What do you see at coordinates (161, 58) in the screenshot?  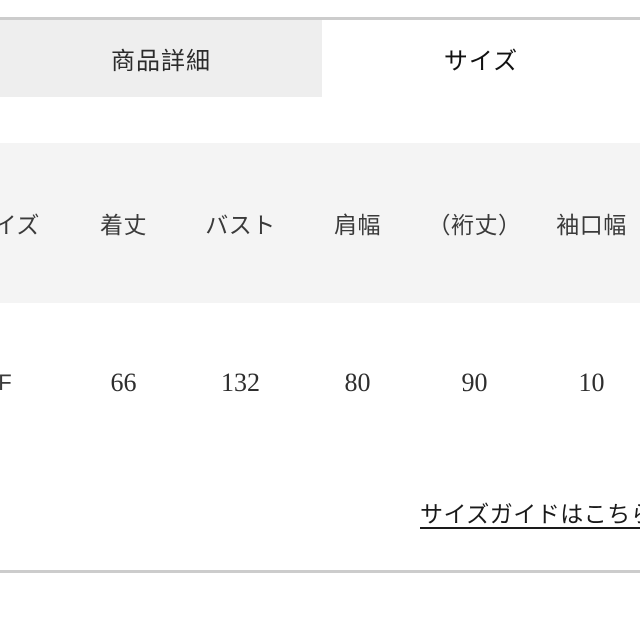 I see `tab-product-detail: 商品詳細` at bounding box center [161, 58].